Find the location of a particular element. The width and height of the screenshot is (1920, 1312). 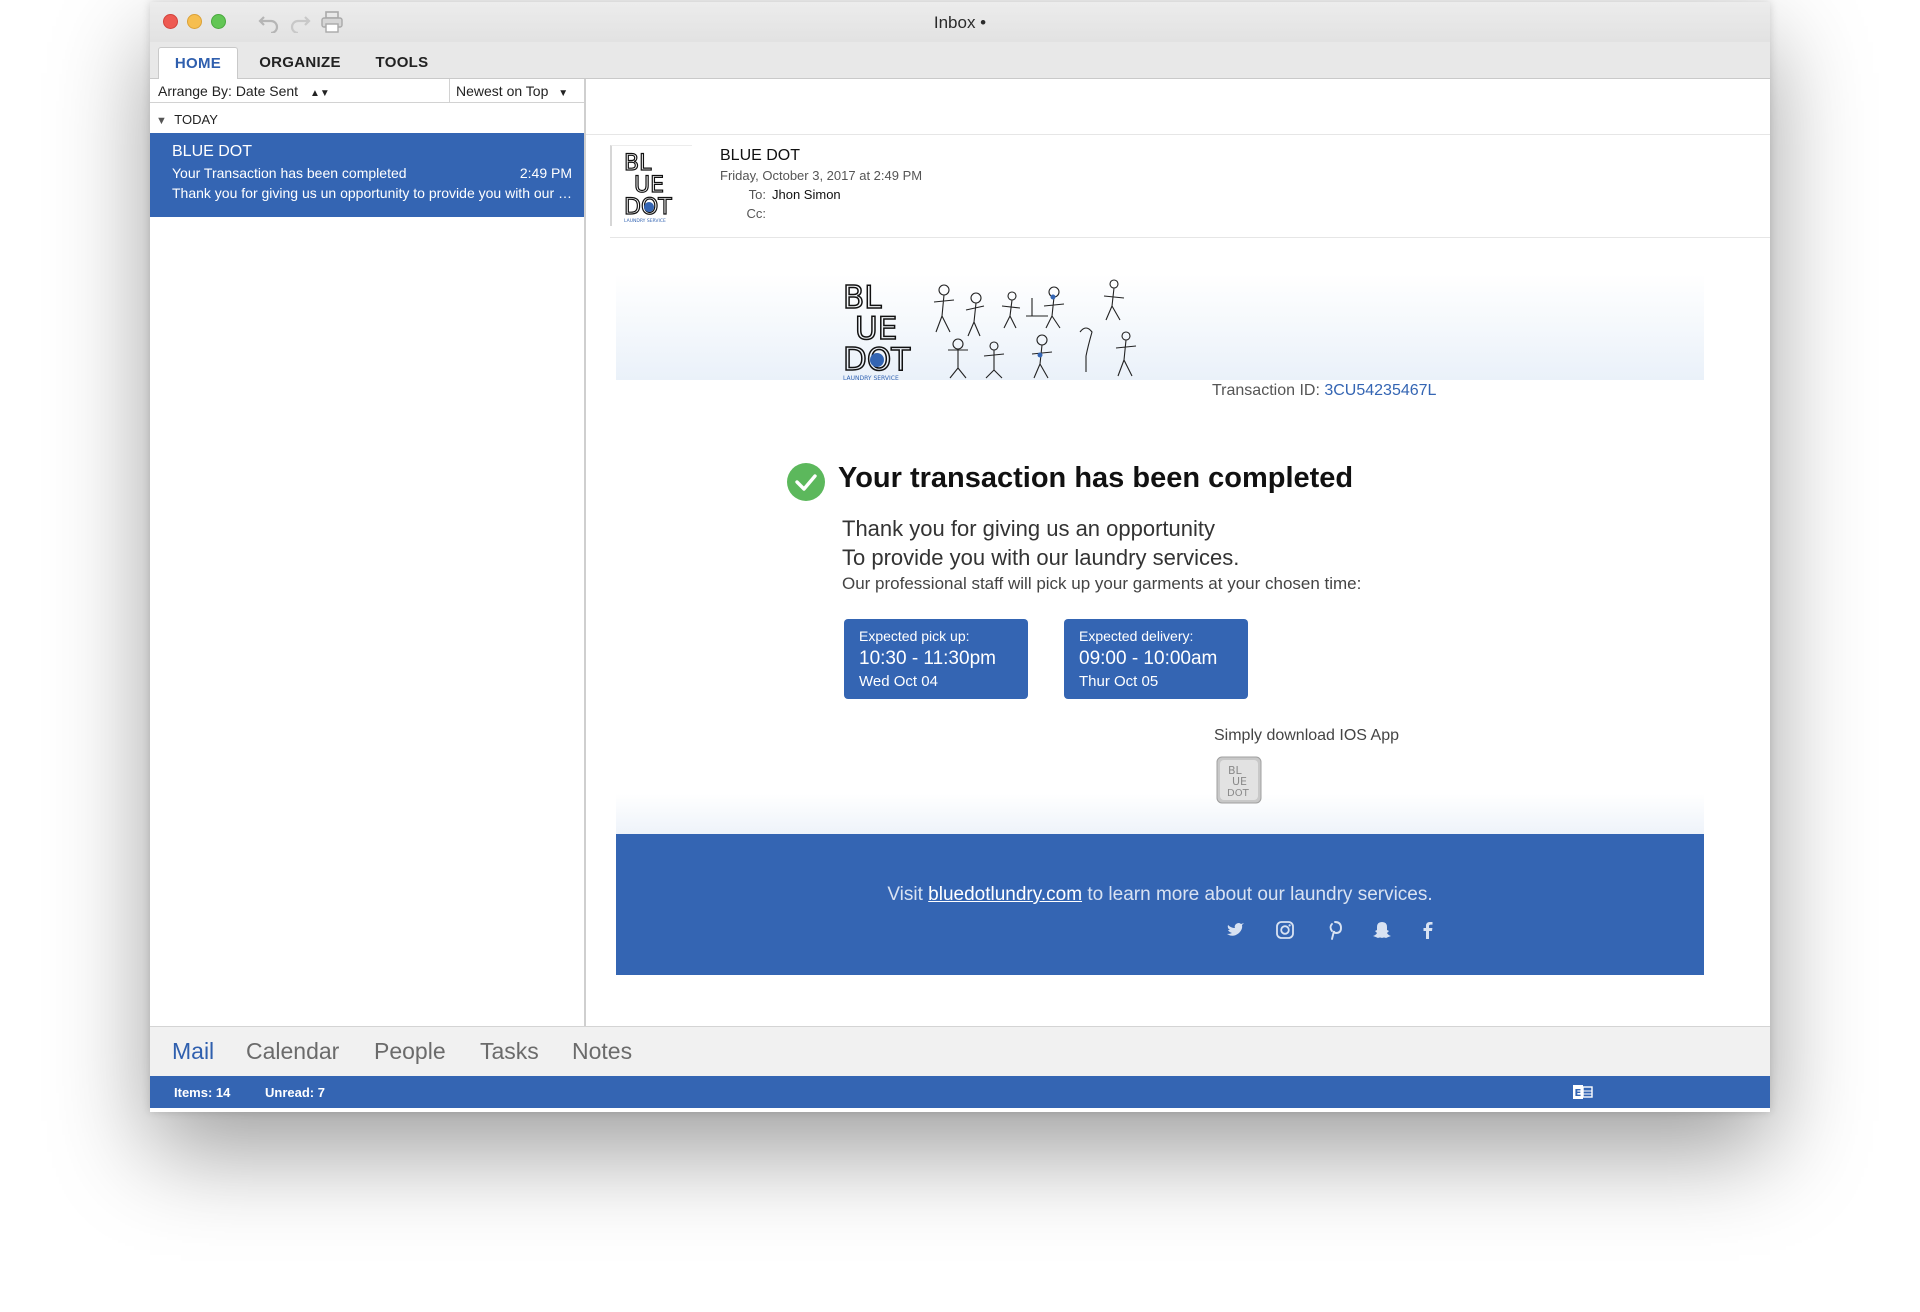

module-nav: Mail Calendar People Tasks Notes is located at coordinates (960, 1051).